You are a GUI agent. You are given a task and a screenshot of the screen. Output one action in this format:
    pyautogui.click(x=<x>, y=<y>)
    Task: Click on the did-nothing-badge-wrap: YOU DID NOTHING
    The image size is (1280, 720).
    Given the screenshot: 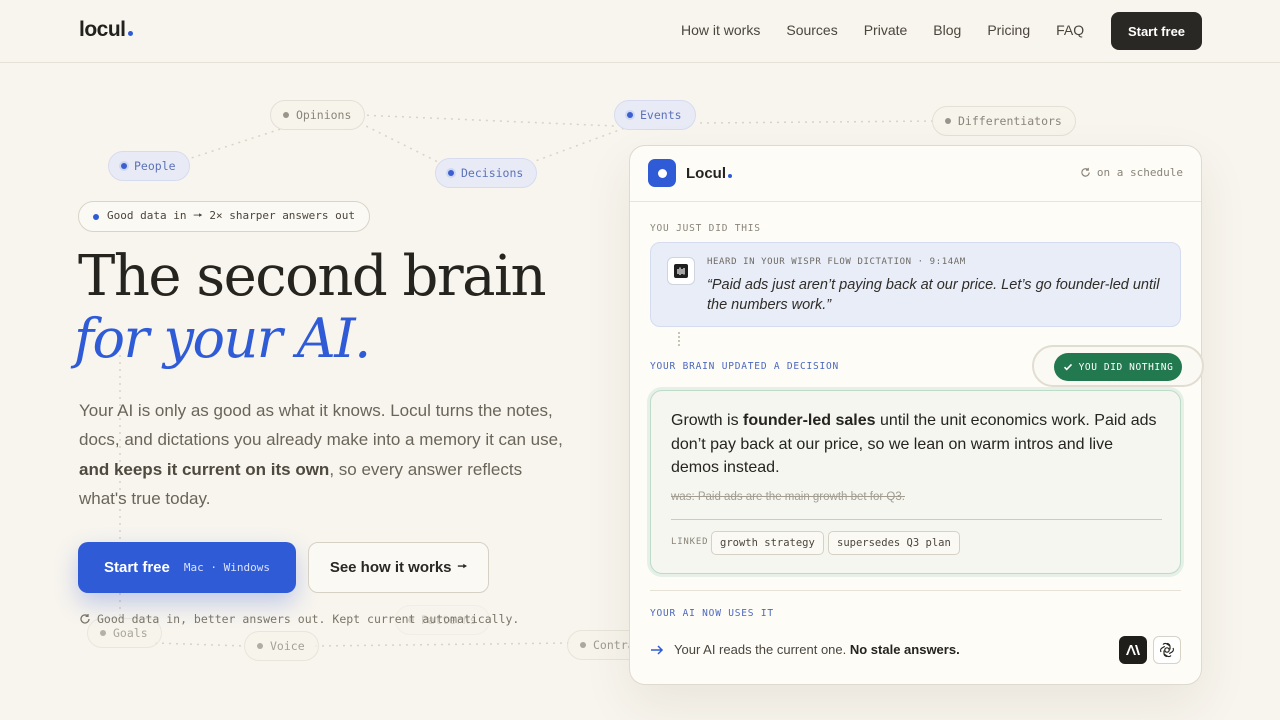 What is the action you would take?
    pyautogui.click(x=1118, y=366)
    